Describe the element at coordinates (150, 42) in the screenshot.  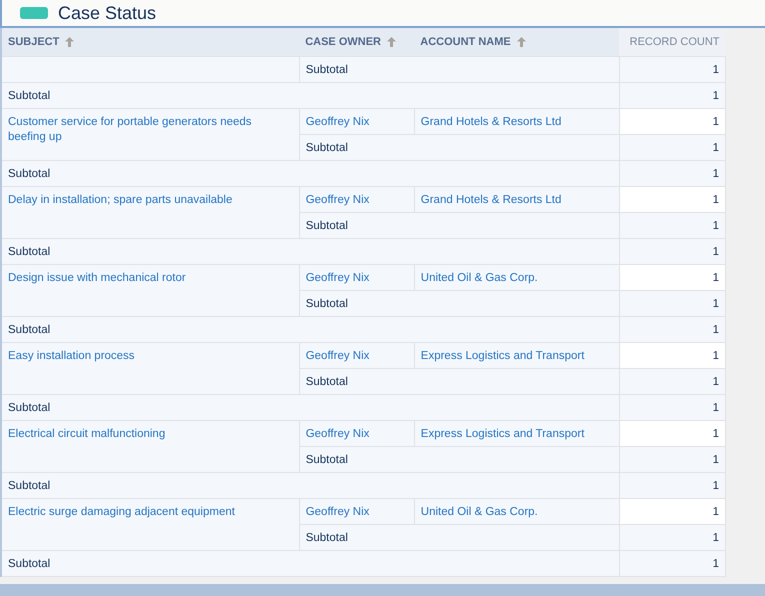
I see `column-header: SUBJECT` at that location.